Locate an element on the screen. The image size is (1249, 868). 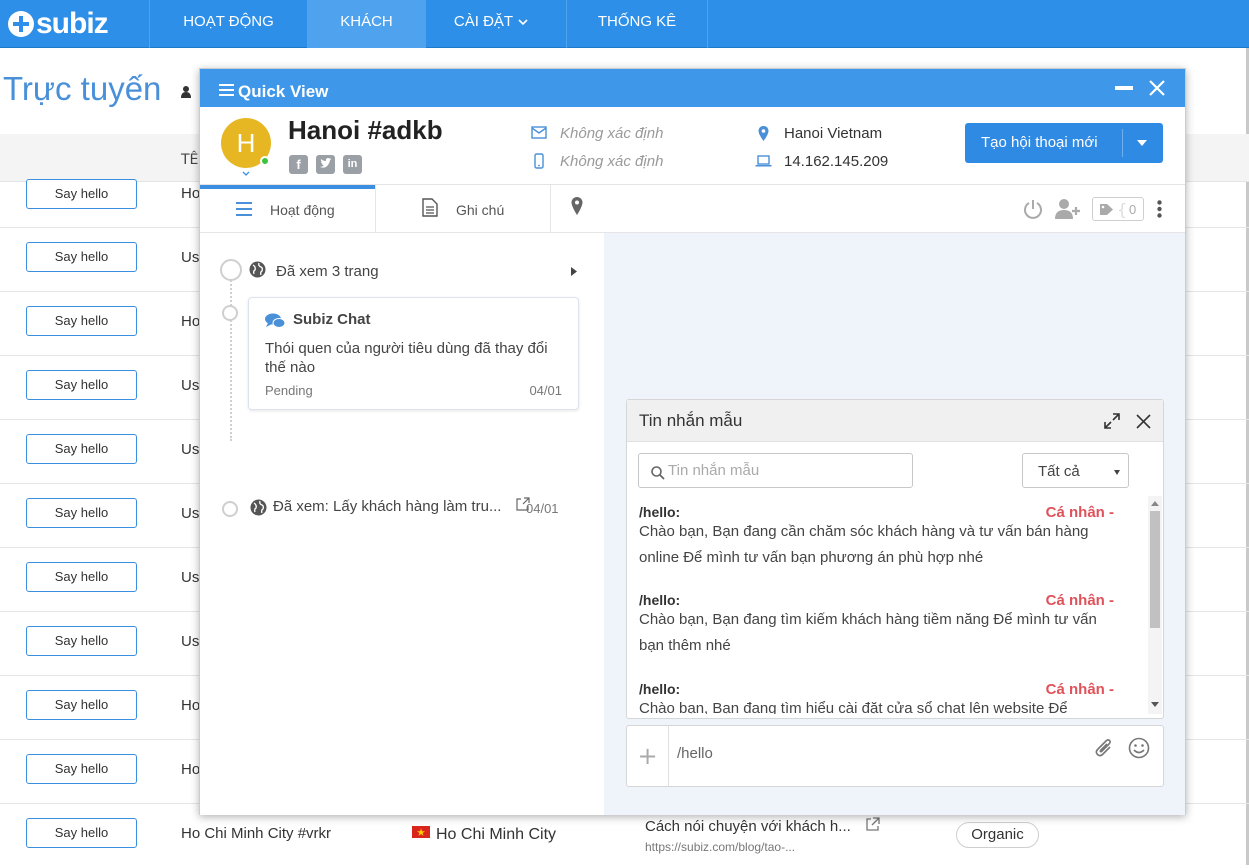
minimize-button is located at coordinates (1124, 88).